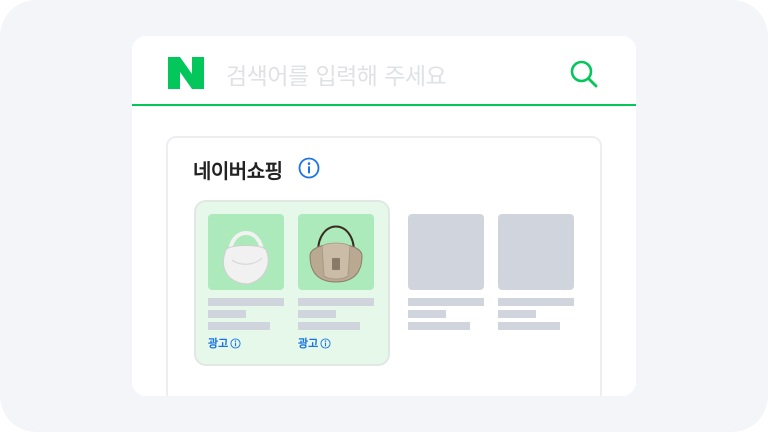  I want to click on white-hobo-bag-image, so click(246, 258).